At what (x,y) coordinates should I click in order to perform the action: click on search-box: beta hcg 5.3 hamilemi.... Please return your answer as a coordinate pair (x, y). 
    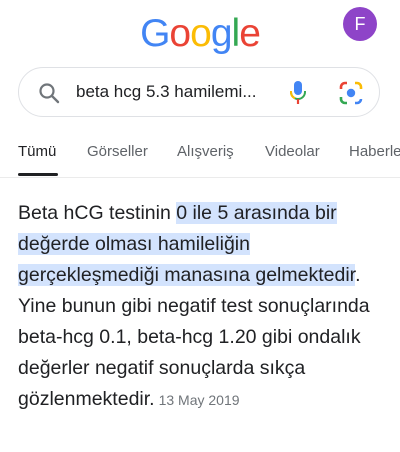
    Looking at the image, I should click on (199, 92).